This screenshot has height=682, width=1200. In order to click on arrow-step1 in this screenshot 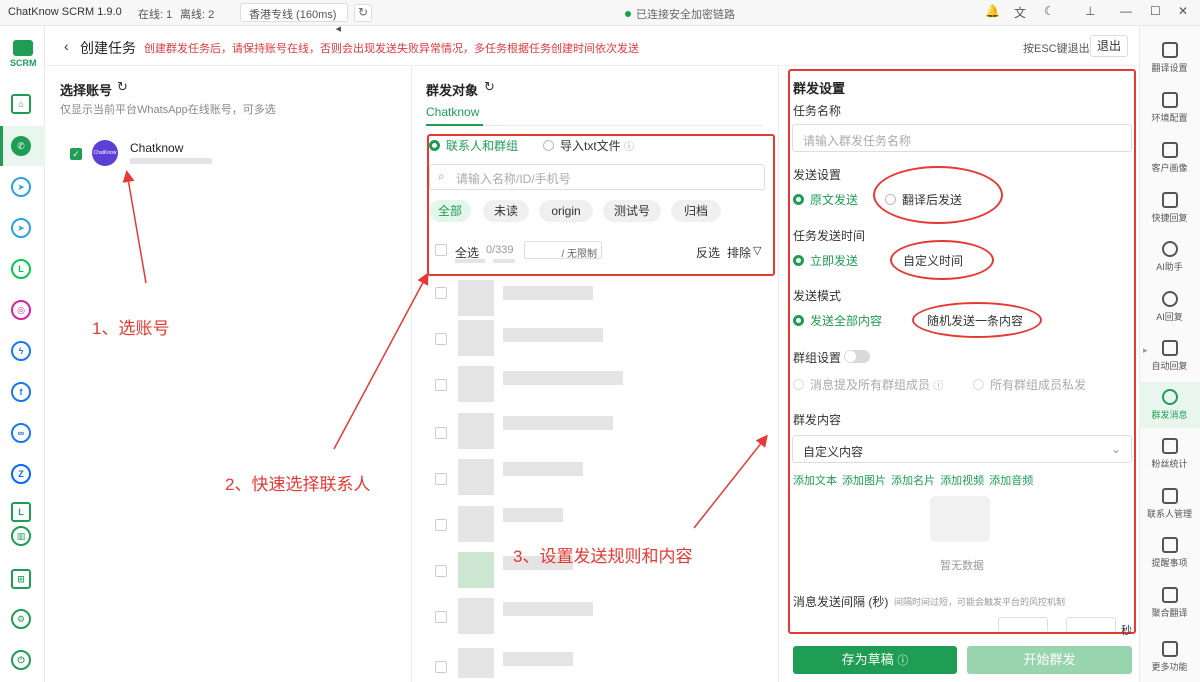, I will do `click(134, 227)`.